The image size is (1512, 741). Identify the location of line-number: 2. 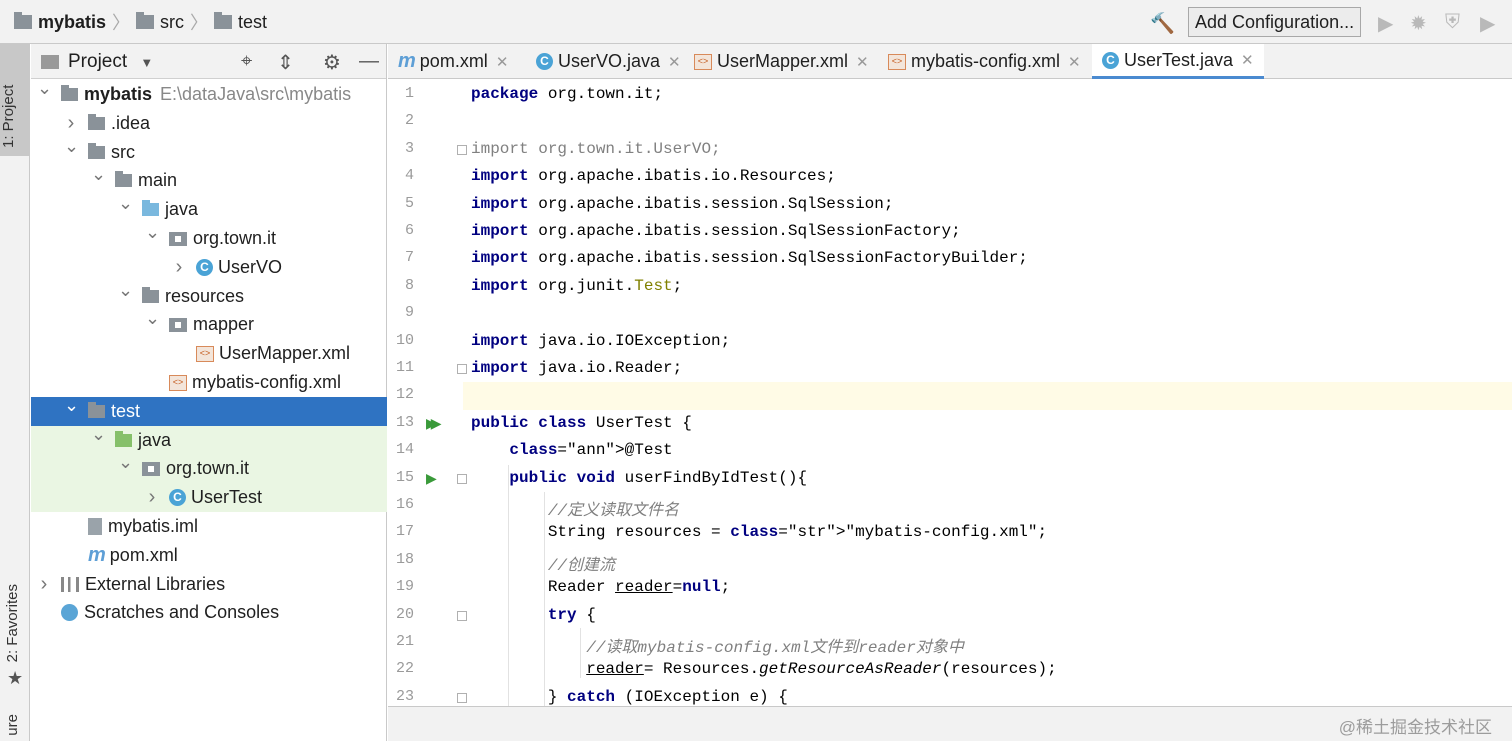
(409, 121).